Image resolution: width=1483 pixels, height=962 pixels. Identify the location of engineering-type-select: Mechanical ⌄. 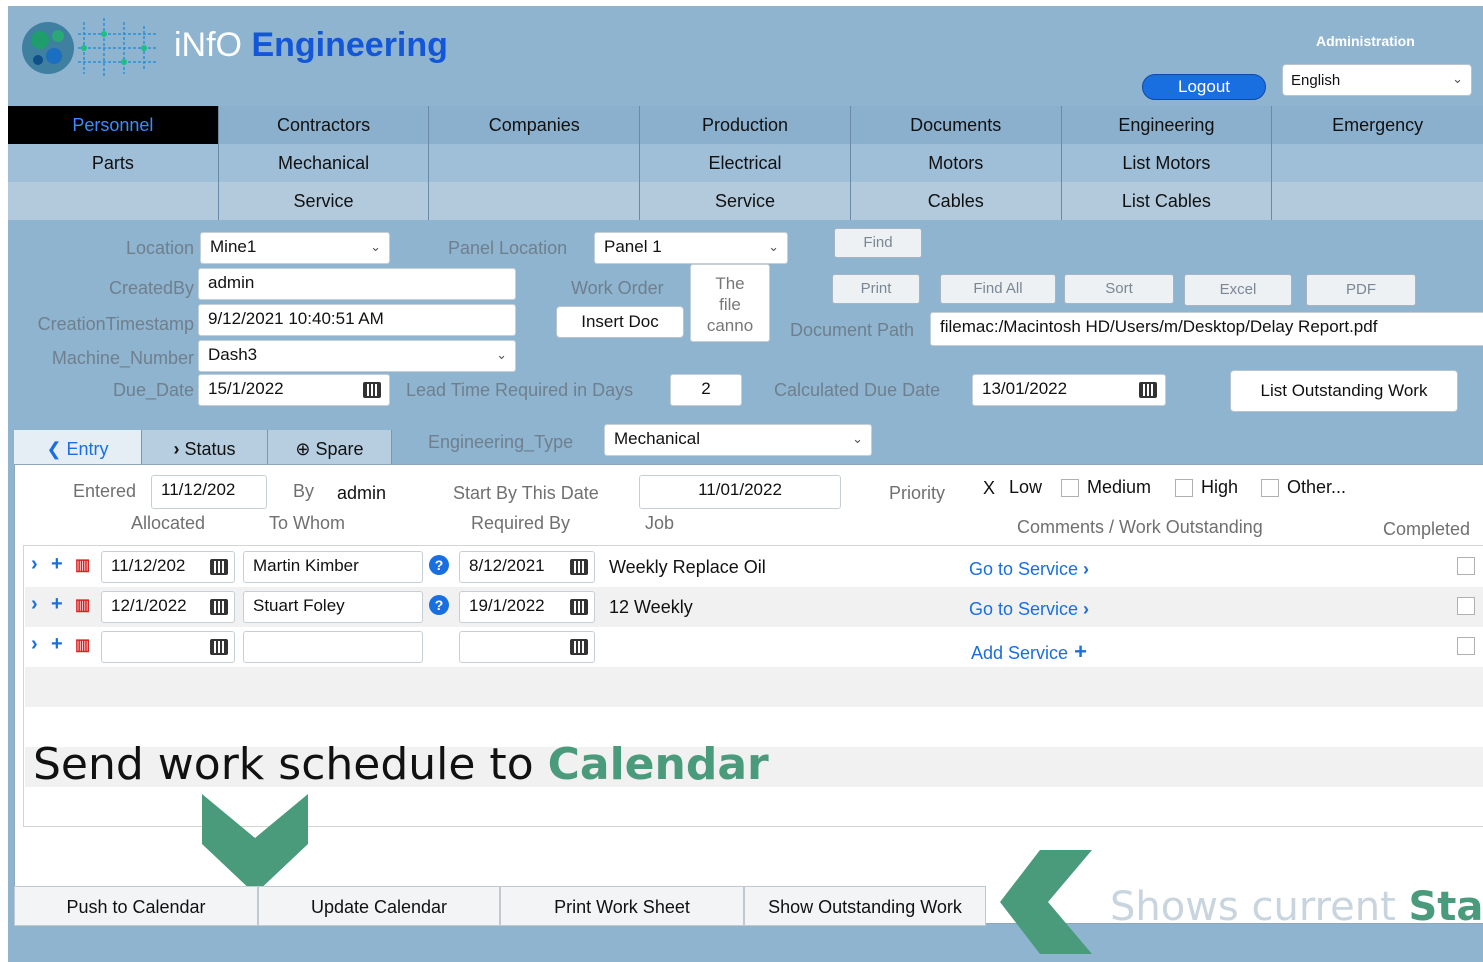
(738, 440).